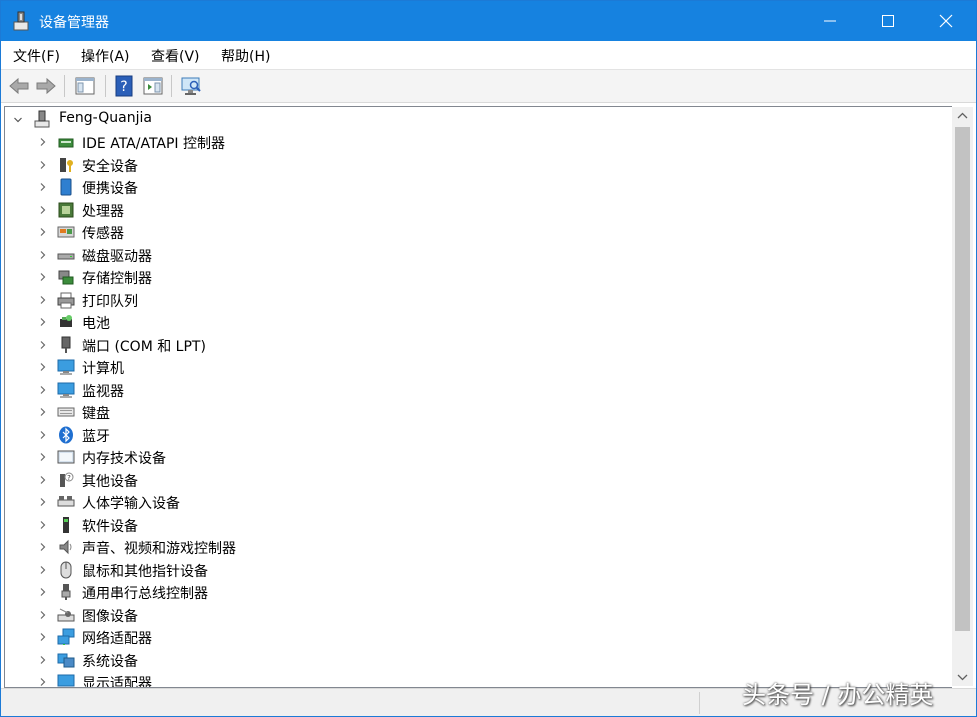  What do you see at coordinates (117, 256) in the screenshot?
I see `tree-item-label: 磁盘驱动器` at bounding box center [117, 256].